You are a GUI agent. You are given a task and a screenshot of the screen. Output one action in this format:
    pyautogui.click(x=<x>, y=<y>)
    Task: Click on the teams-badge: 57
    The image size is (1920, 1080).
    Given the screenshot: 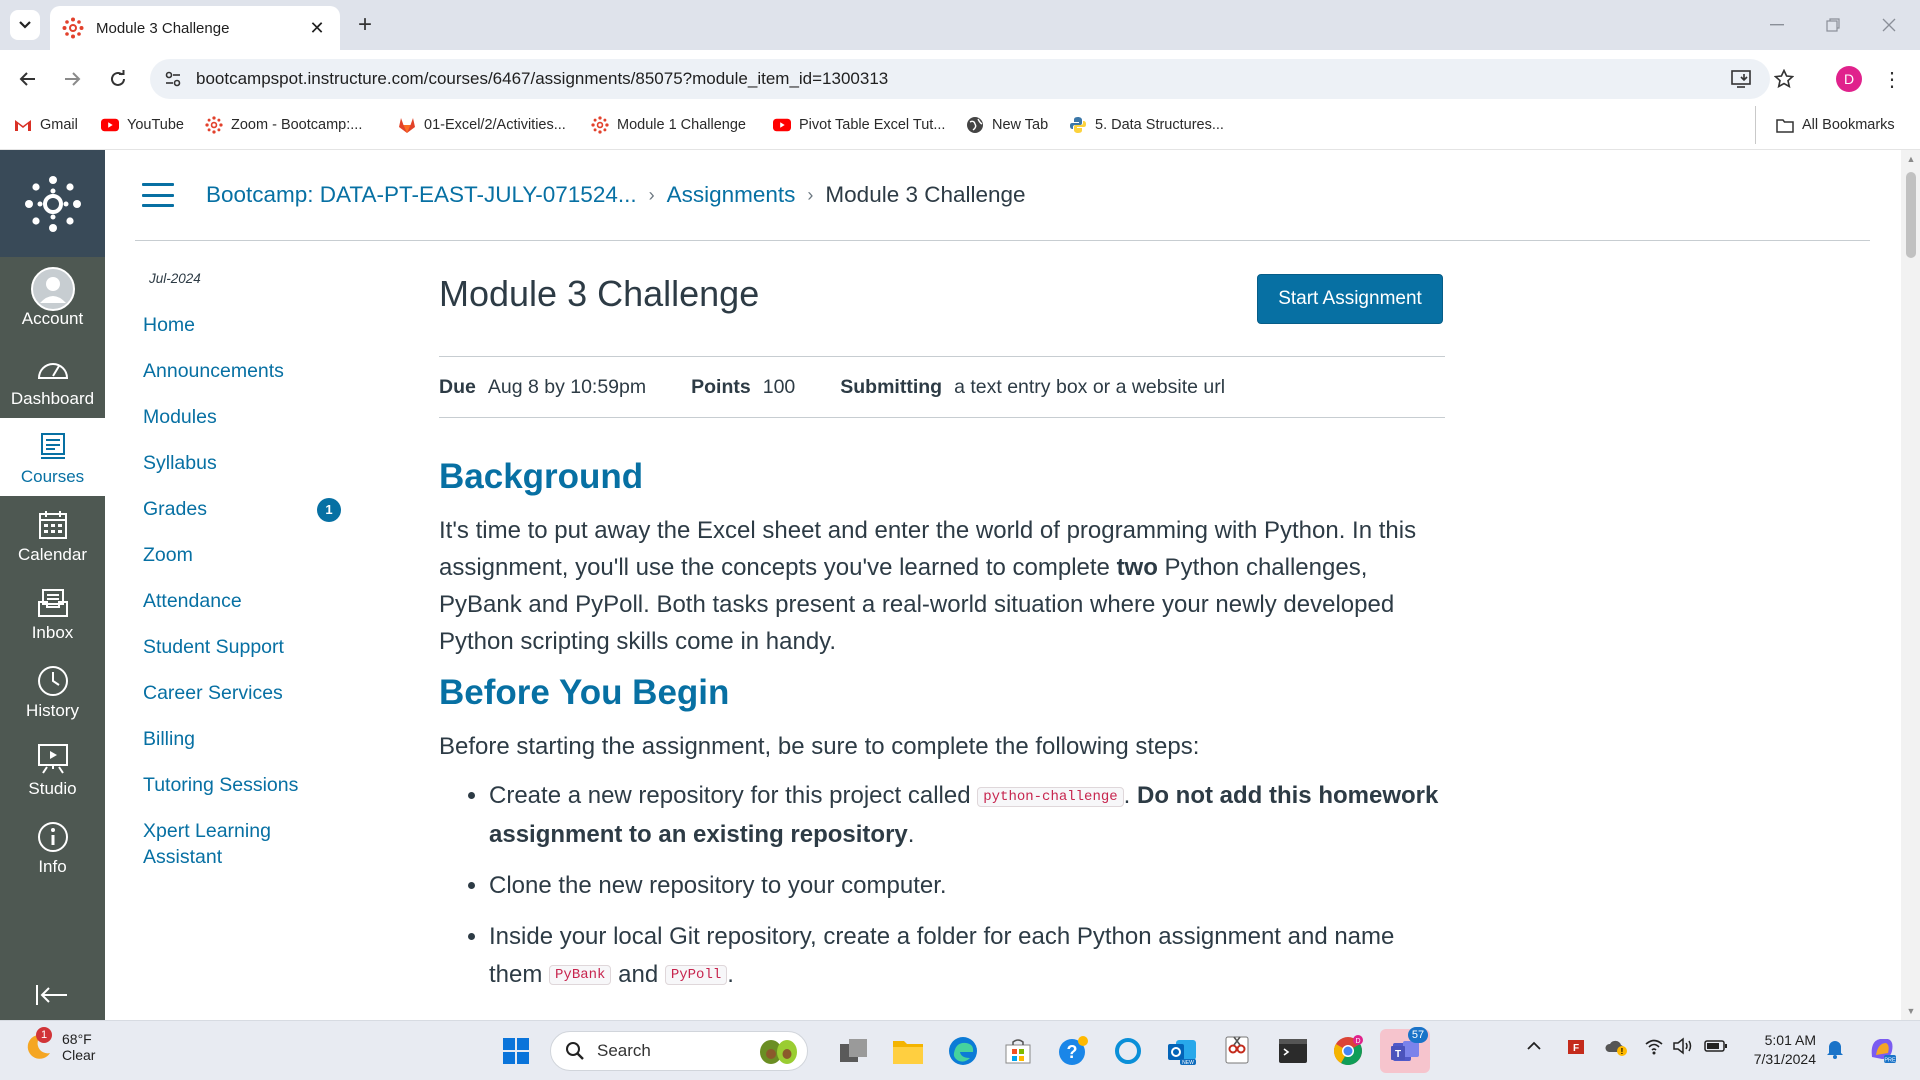 What is the action you would take?
    pyautogui.click(x=1418, y=1035)
    